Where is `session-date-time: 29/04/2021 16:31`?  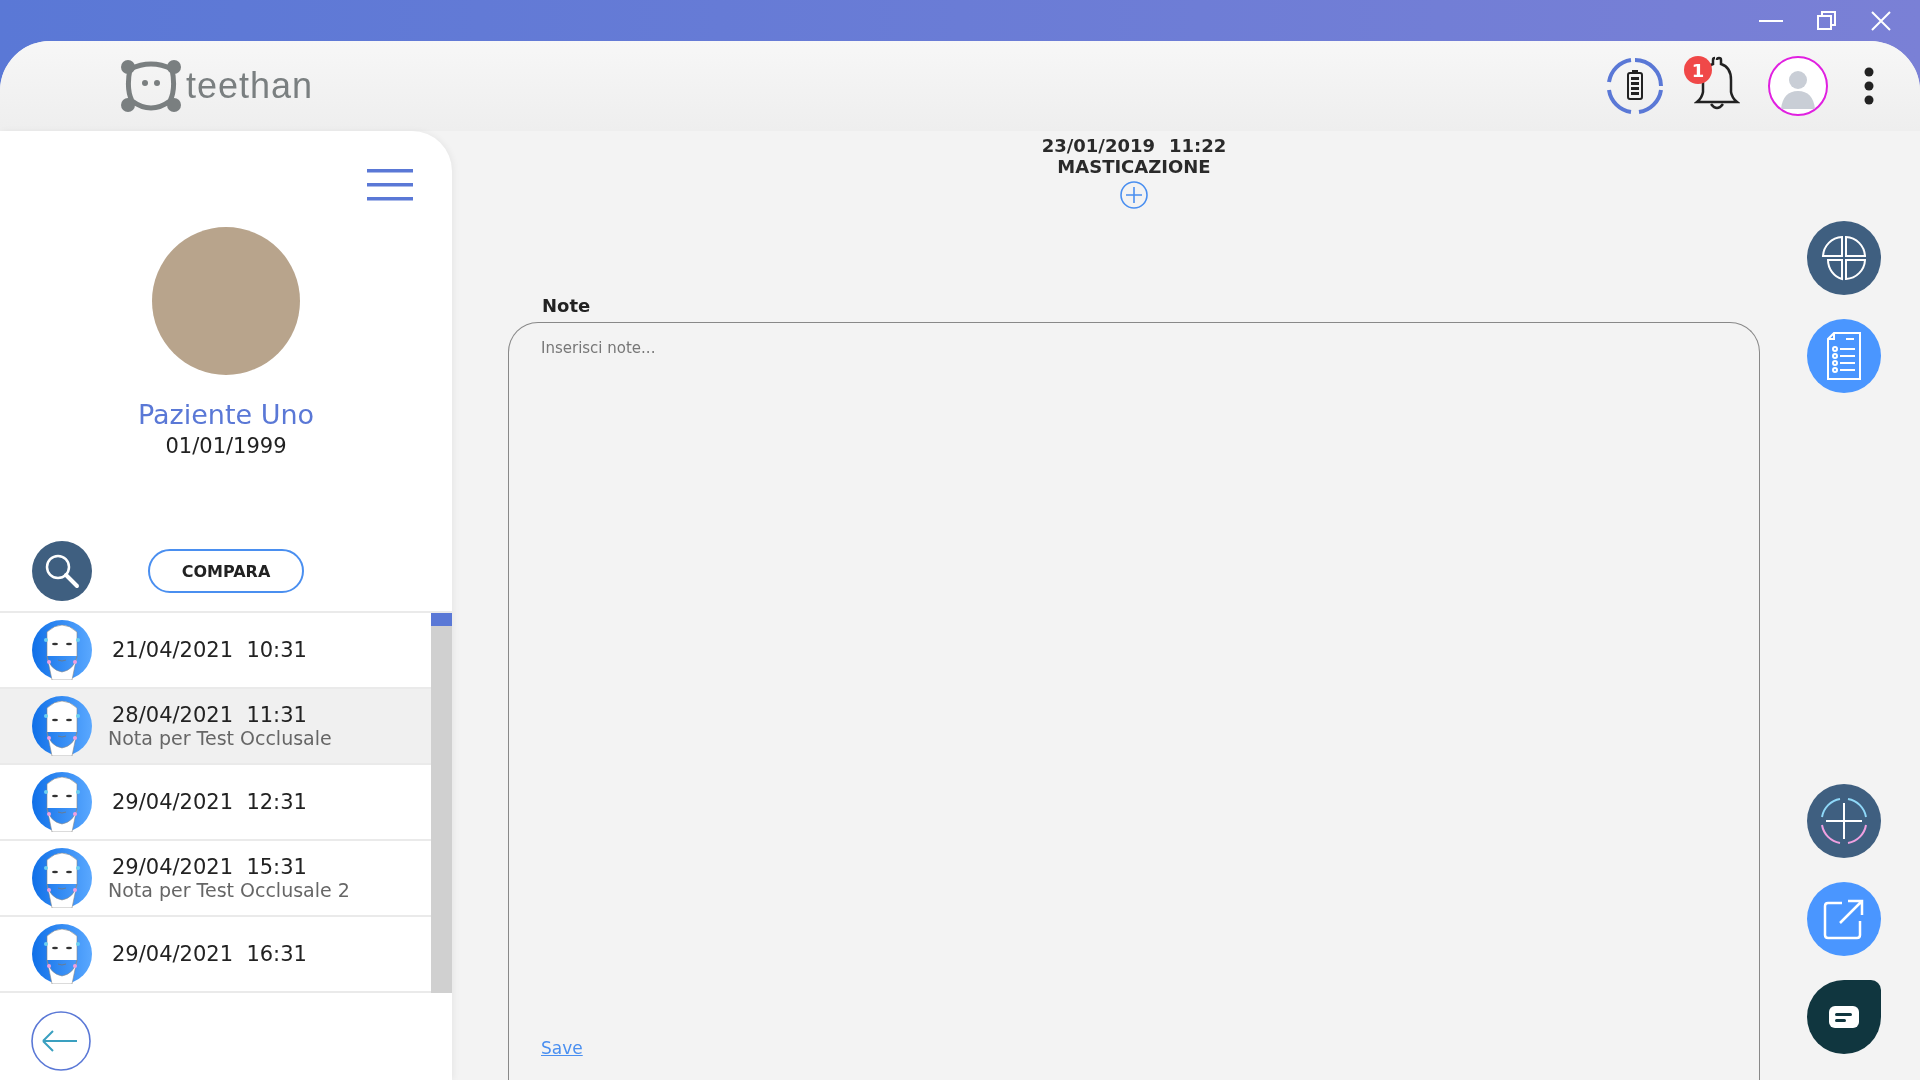
session-date-time: 29/04/2021 16:31 is located at coordinates (209, 954).